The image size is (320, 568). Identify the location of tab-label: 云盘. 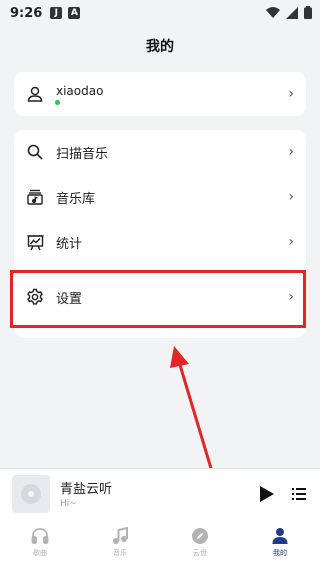
(200, 553).